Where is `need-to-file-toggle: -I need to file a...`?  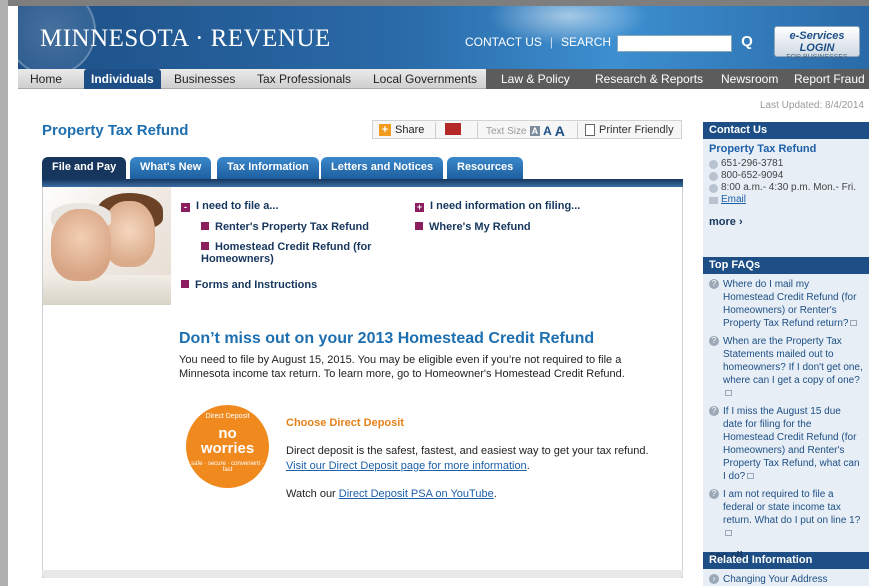
need-to-file-toggle: -I need to file a... is located at coordinates (230, 206).